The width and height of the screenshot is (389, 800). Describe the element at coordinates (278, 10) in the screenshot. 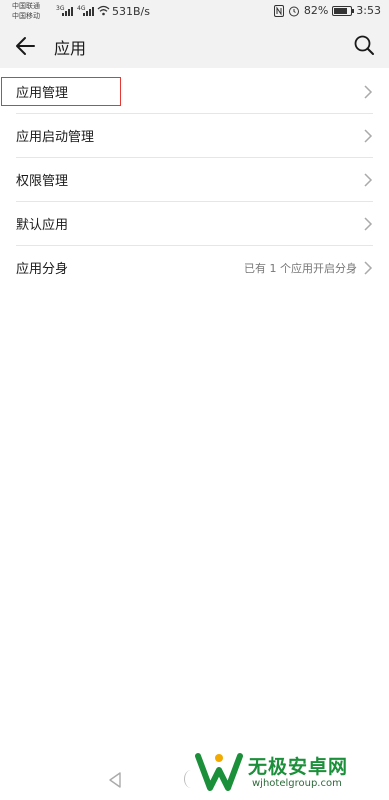

I see `nfc-icon` at that location.